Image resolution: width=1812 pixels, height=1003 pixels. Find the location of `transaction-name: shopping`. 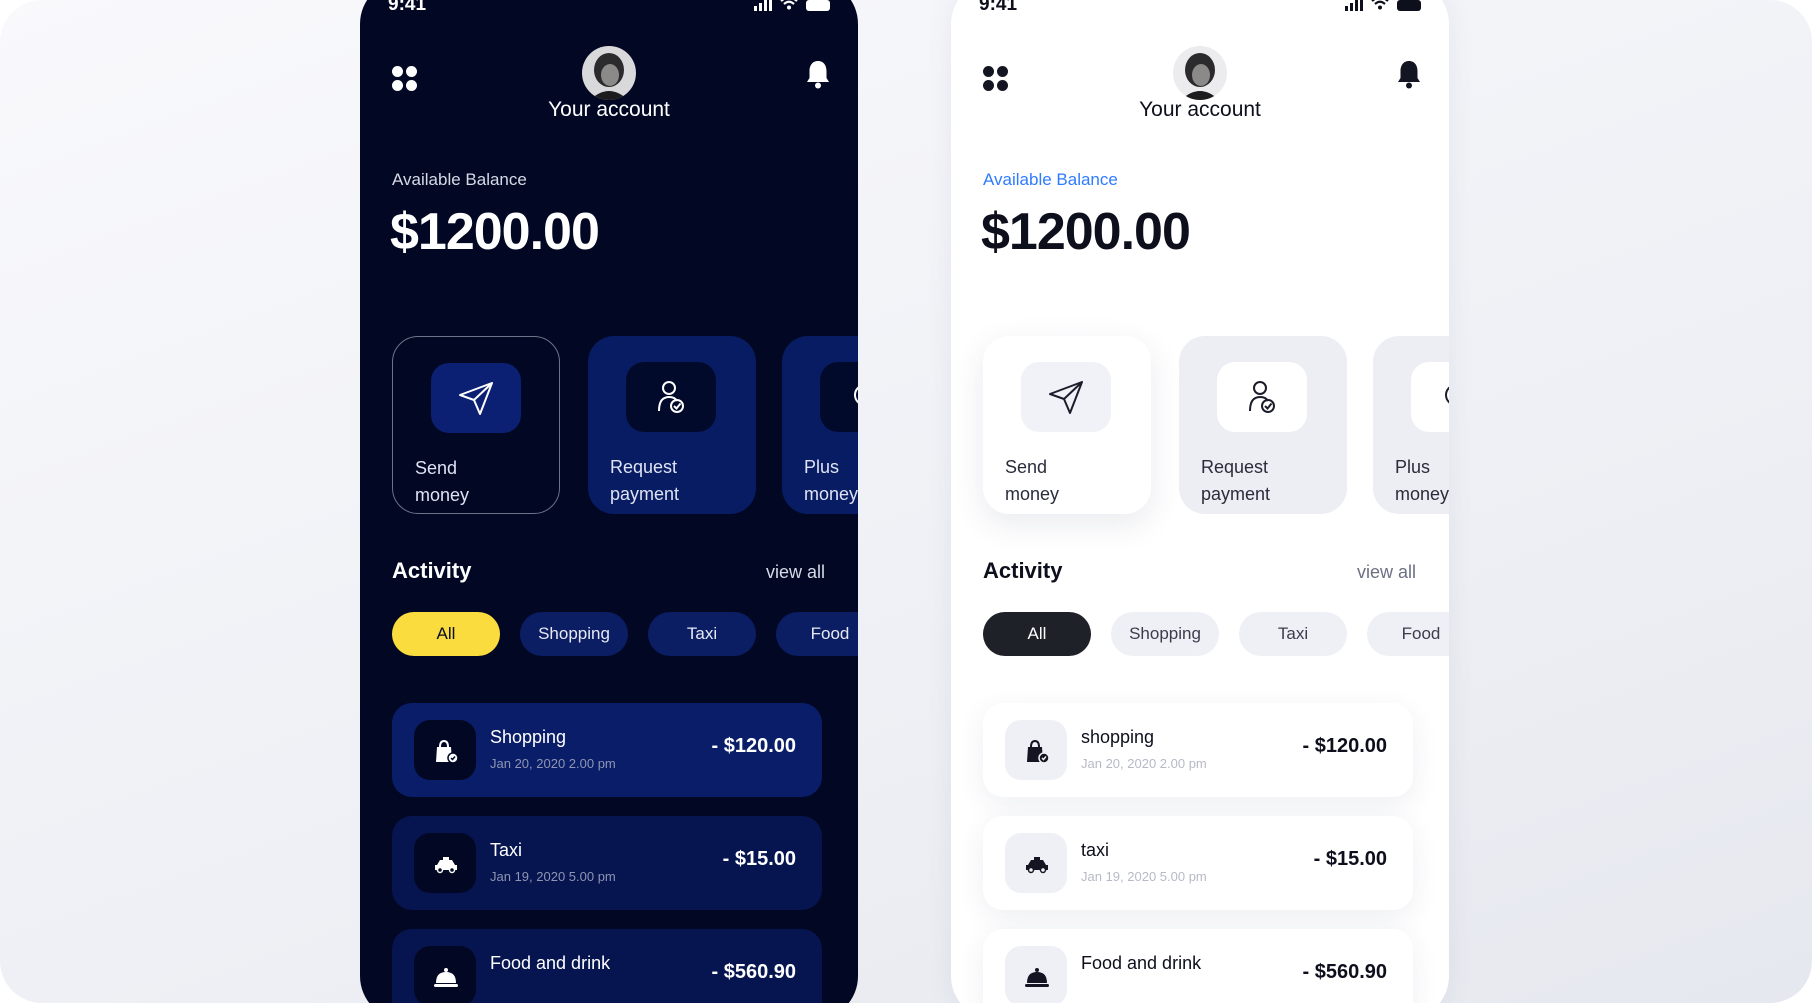

transaction-name: shopping is located at coordinates (1118, 737).